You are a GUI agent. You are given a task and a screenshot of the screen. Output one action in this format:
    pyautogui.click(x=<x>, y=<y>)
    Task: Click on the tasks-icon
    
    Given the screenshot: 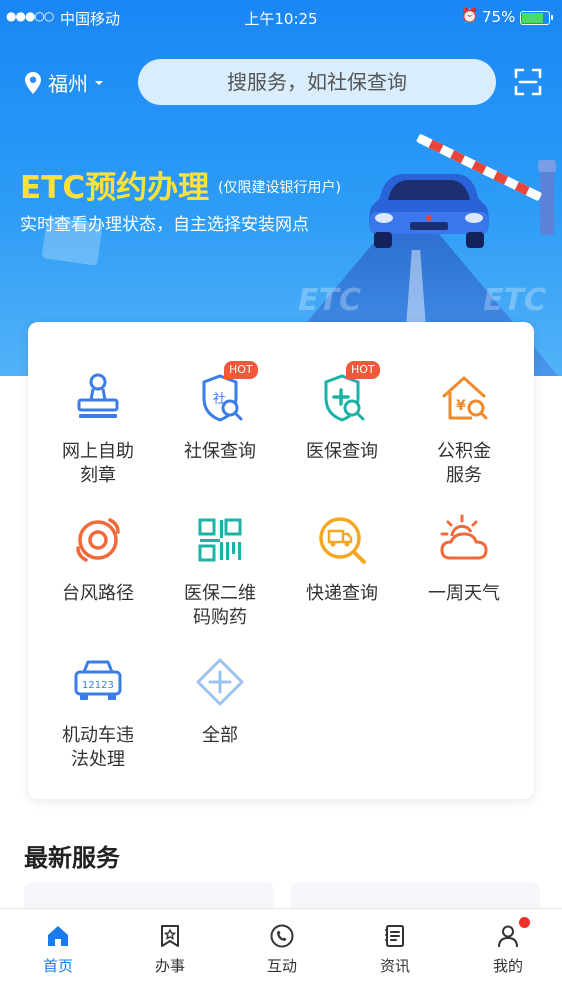 What is the action you would take?
    pyautogui.click(x=170, y=936)
    